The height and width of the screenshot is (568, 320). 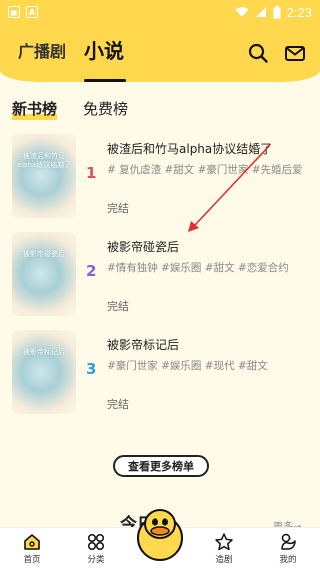 What do you see at coordinates (288, 560) in the screenshot?
I see `nav-label: 我的` at bounding box center [288, 560].